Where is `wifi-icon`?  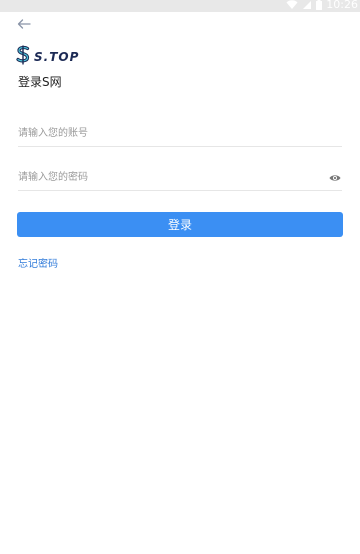
wifi-icon is located at coordinates (292, 5).